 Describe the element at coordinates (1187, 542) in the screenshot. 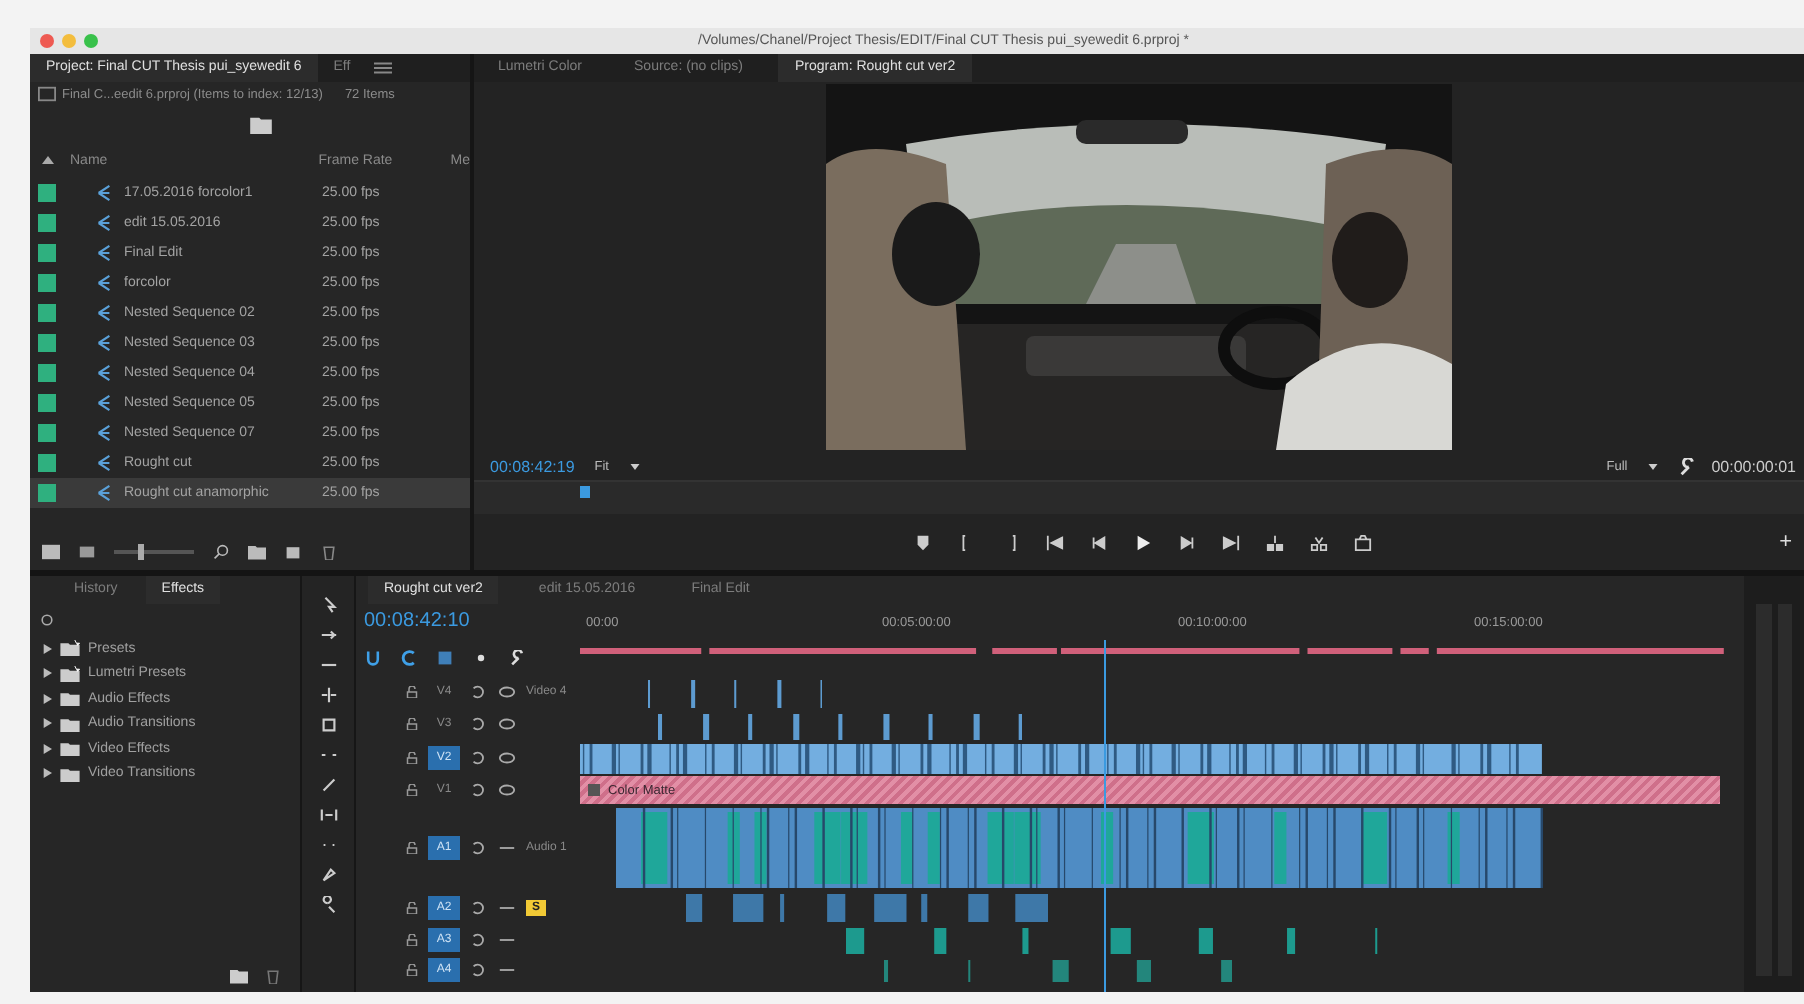

I see `step-forward-icon` at that location.